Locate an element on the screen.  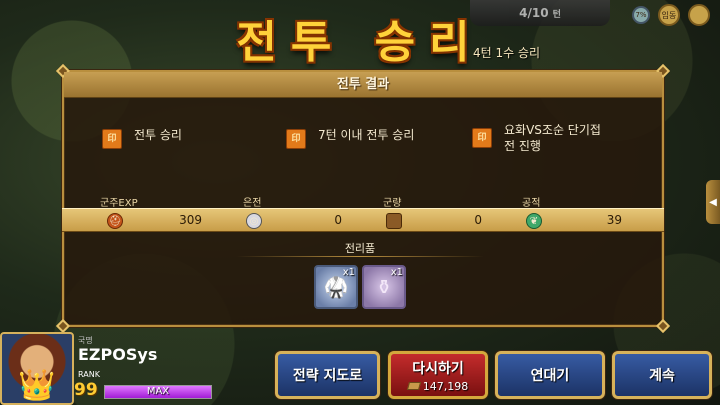
mission-item: 印 전투 승리 is located at coordinates (142, 138).